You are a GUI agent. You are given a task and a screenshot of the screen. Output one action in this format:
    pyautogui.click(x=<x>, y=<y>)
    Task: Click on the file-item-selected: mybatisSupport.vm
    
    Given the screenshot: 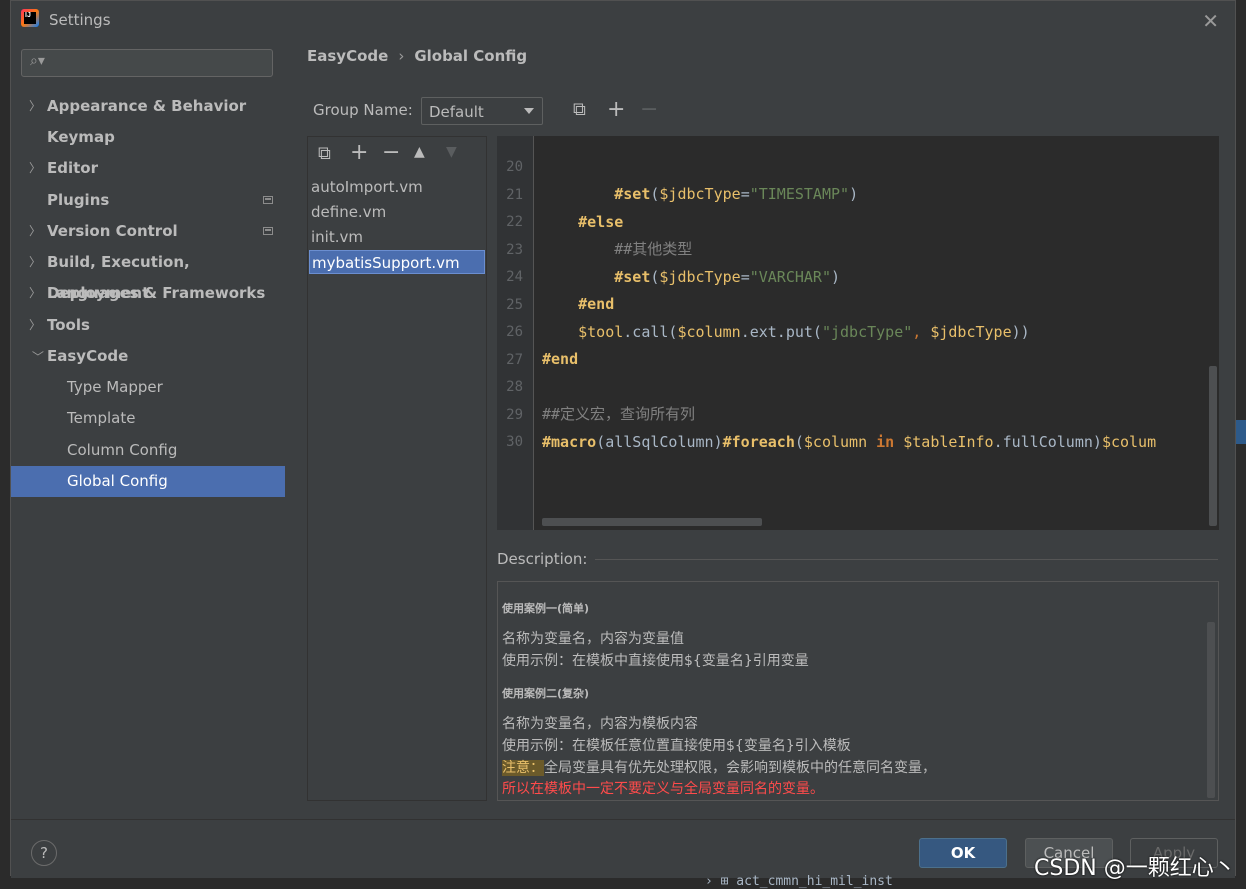 What is the action you would take?
    pyautogui.click(x=397, y=262)
    